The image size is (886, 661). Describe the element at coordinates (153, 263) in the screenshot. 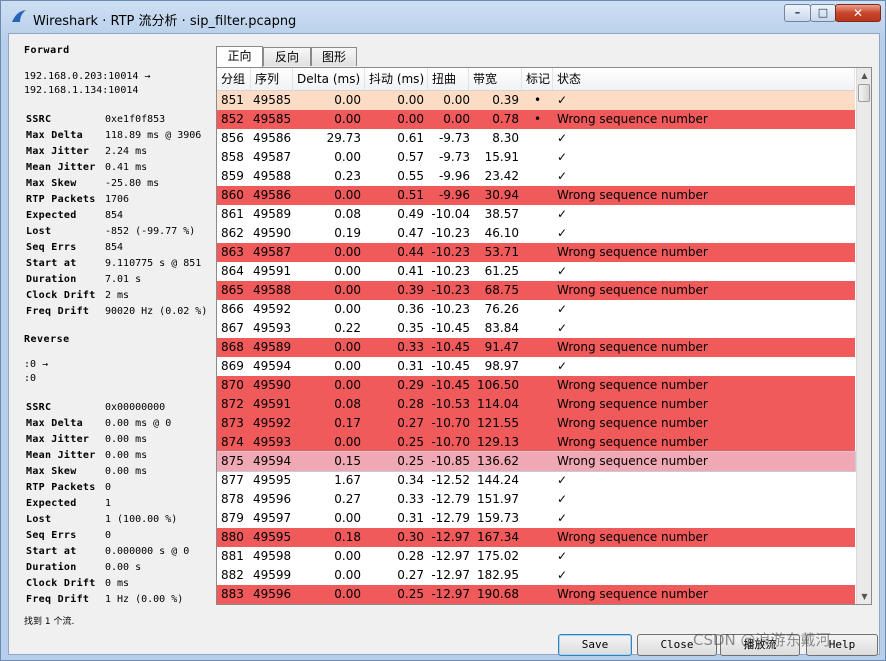

I see `stat-value: 9.110775 s @ 851` at that location.